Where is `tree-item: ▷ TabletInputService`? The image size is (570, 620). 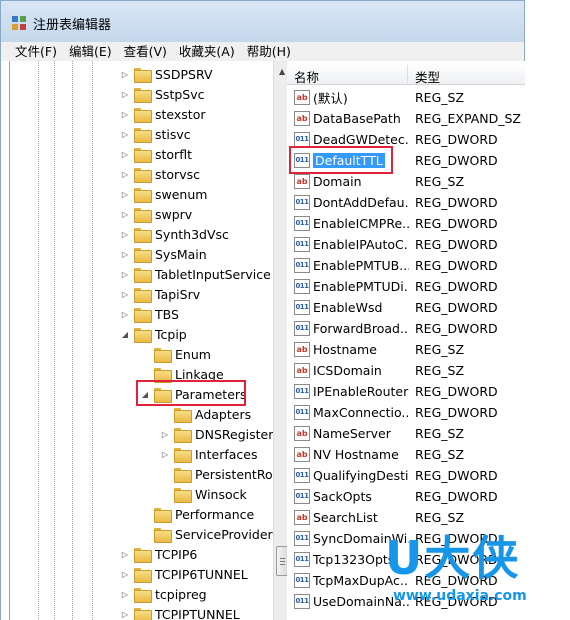
tree-item: ▷ TabletInputService is located at coordinates (195, 274).